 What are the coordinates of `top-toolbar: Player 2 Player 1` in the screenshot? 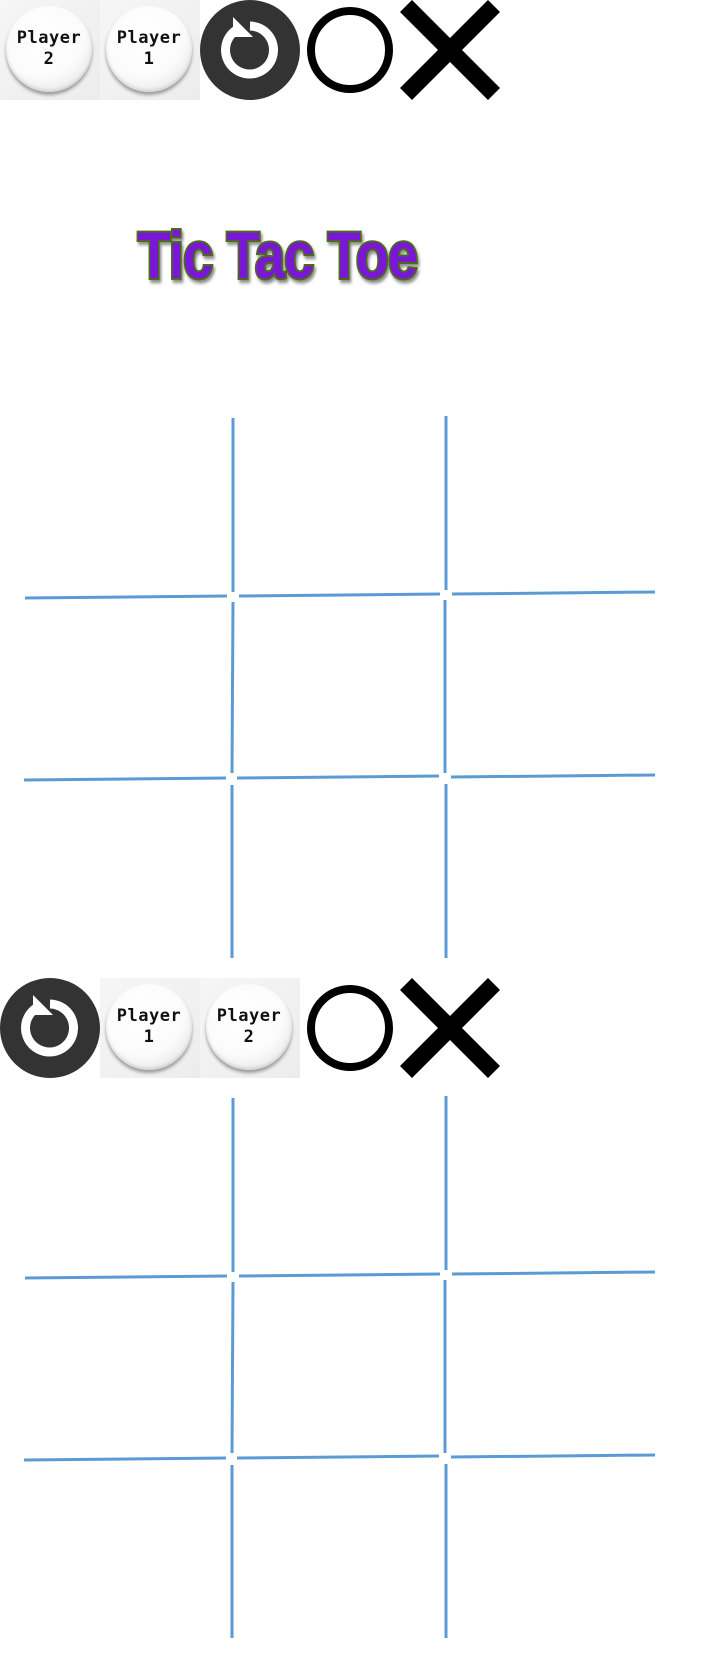 It's located at (250, 50).